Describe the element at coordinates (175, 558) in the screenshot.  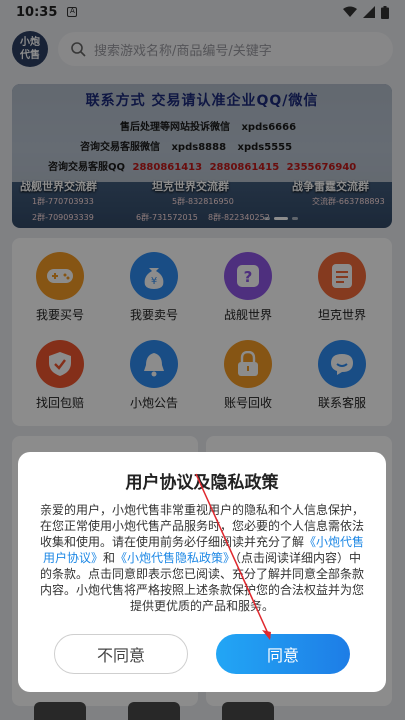
I see `privacy-policy-link: 《小炮代售隐私政策》` at that location.